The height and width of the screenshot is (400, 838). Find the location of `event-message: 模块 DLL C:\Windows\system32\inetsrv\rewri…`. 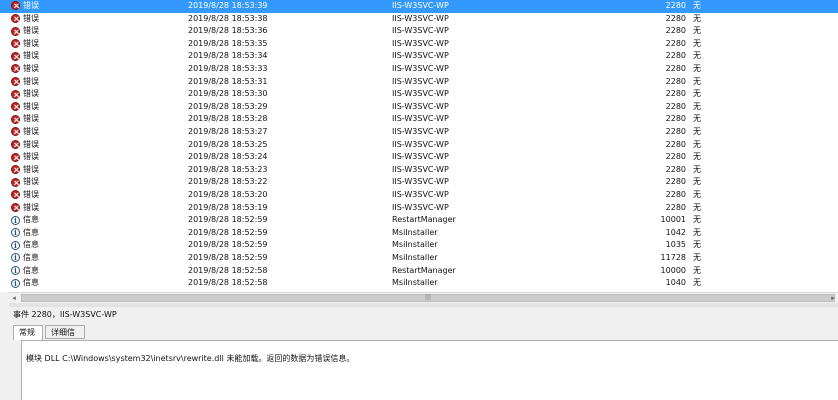

event-message: 模块 DLL C:\Windows\system32\inetsrv\rewri… is located at coordinates (190, 358).